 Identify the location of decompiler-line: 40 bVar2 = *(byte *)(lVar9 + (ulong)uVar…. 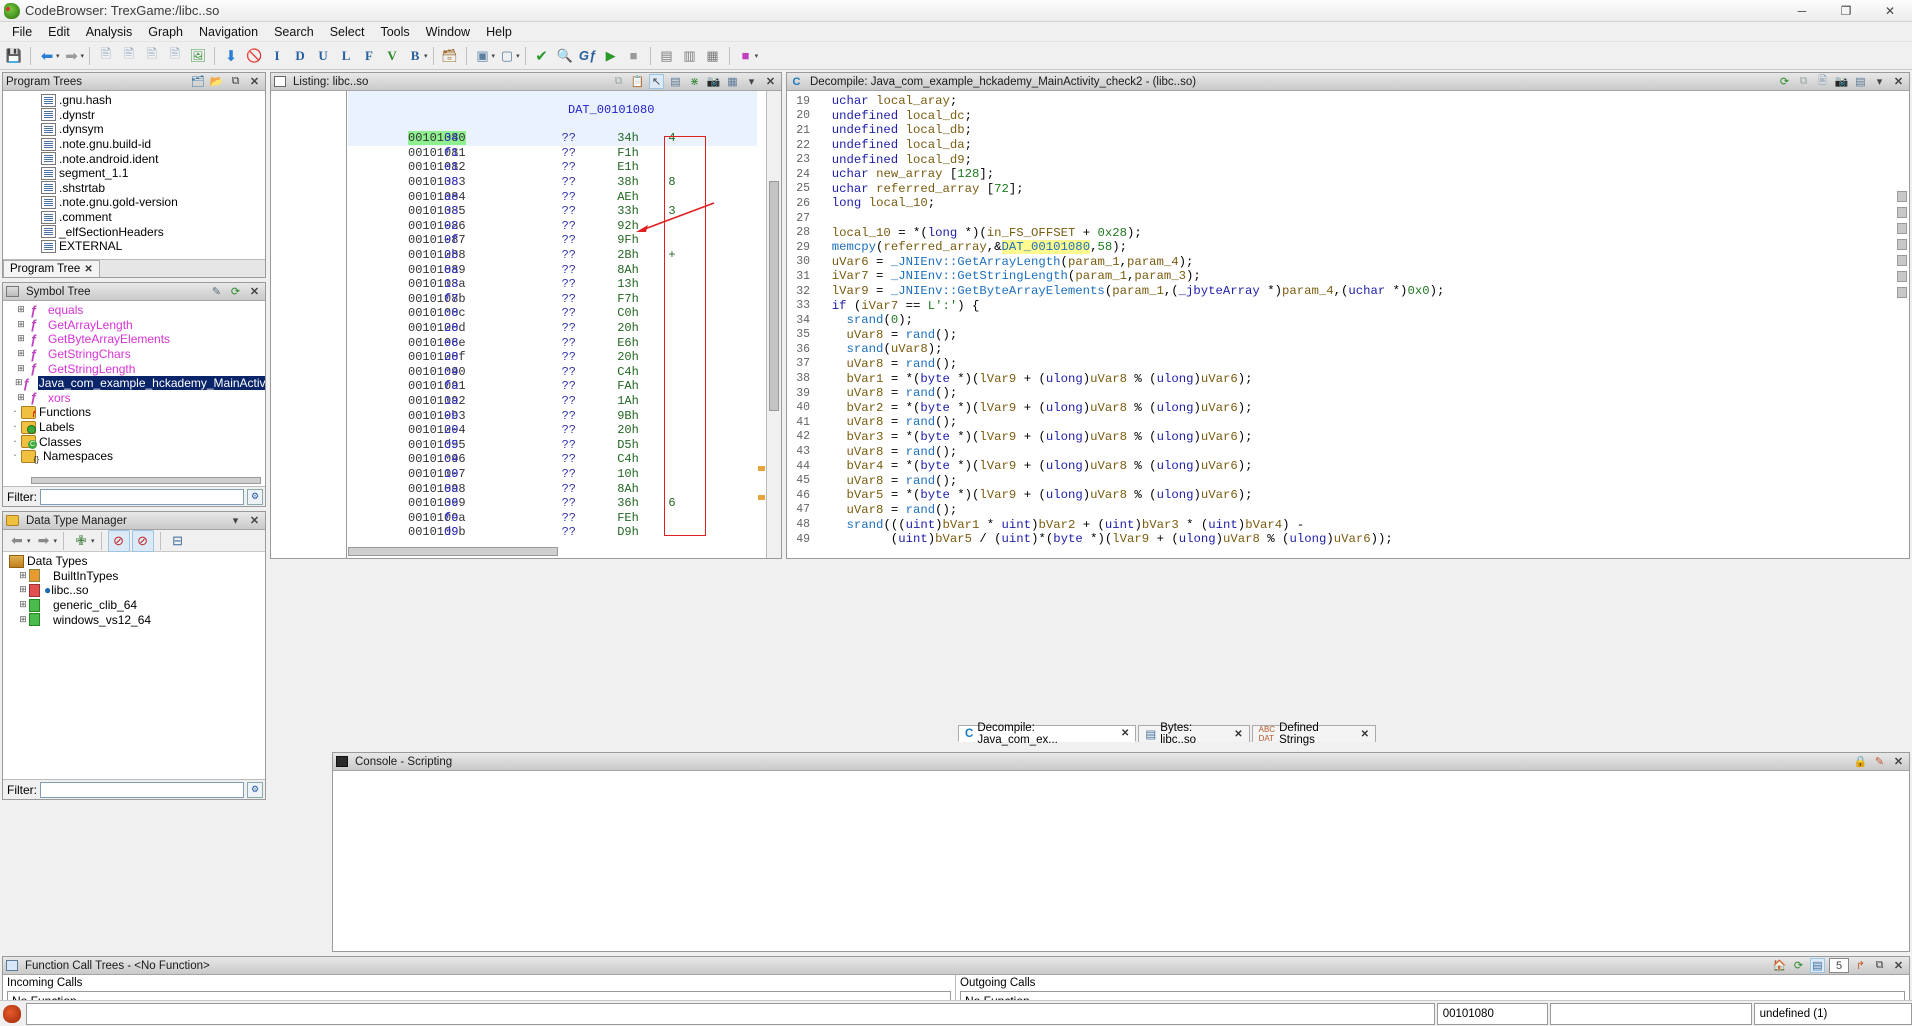
(1348, 407).